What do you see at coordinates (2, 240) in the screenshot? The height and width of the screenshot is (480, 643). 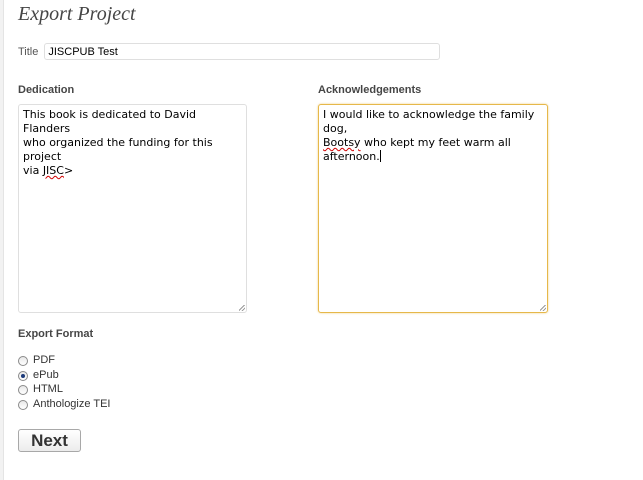 I see `admin-left-rail` at bounding box center [2, 240].